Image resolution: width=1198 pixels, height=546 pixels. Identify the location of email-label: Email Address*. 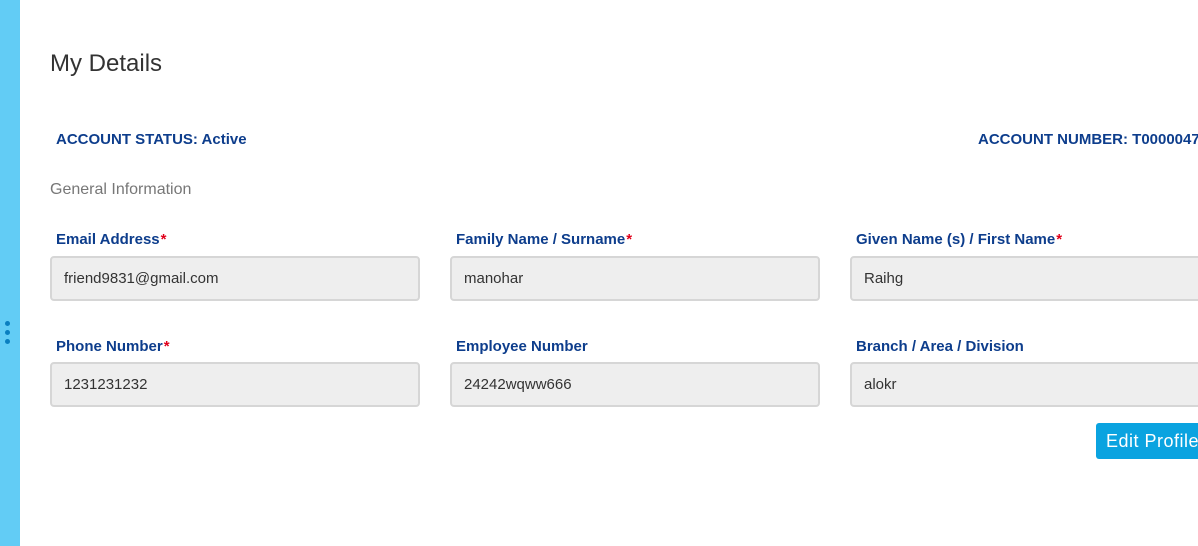
(111, 239).